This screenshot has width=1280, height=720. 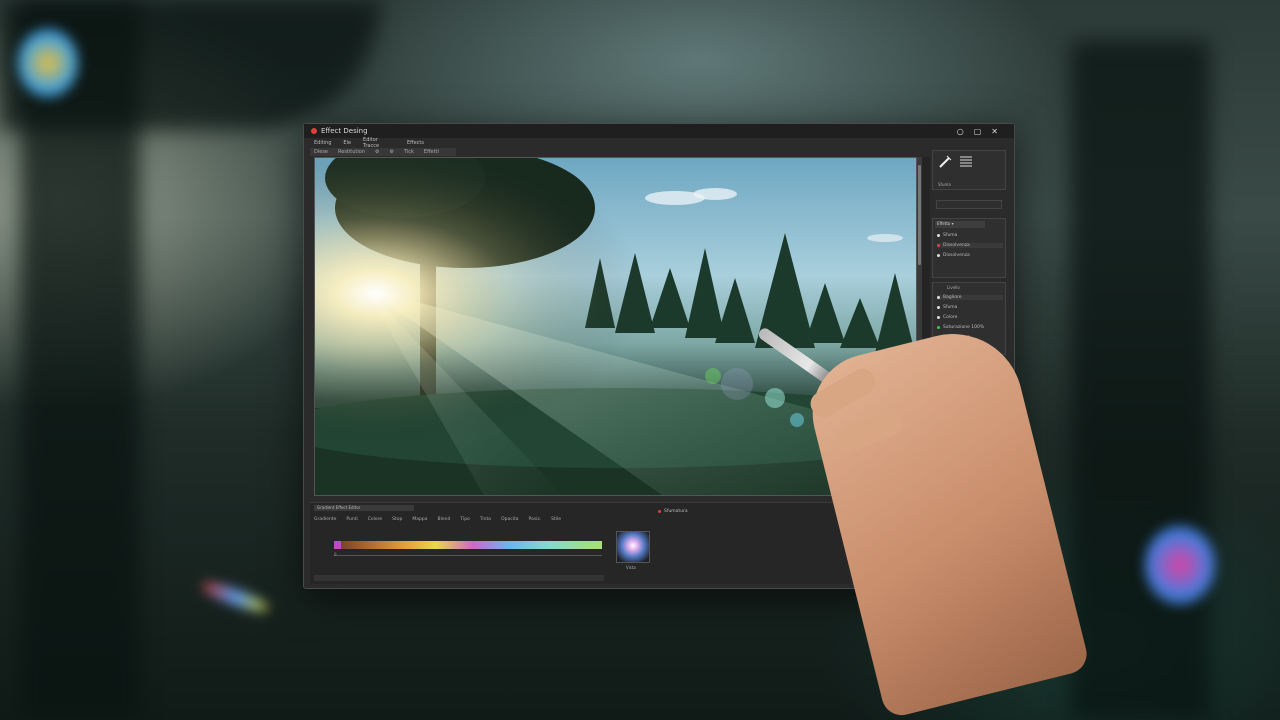 I want to click on menu-effects: Effects, so click(x=415, y=143).